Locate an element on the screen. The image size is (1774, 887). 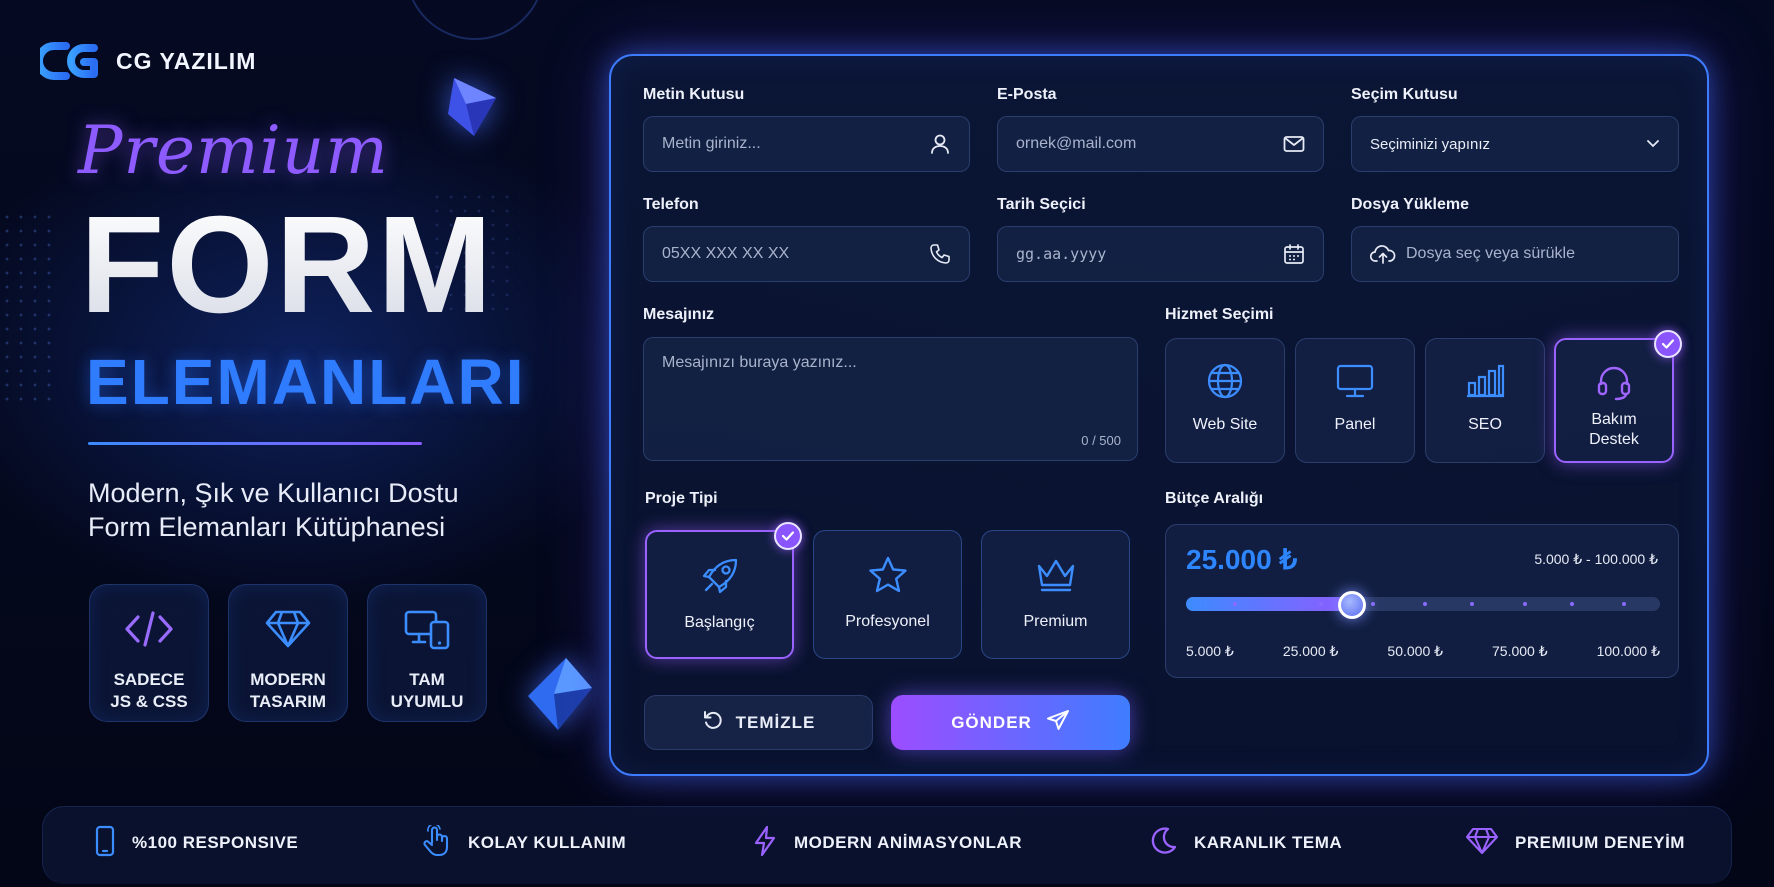
calendar-icon is located at coordinates (1294, 254).